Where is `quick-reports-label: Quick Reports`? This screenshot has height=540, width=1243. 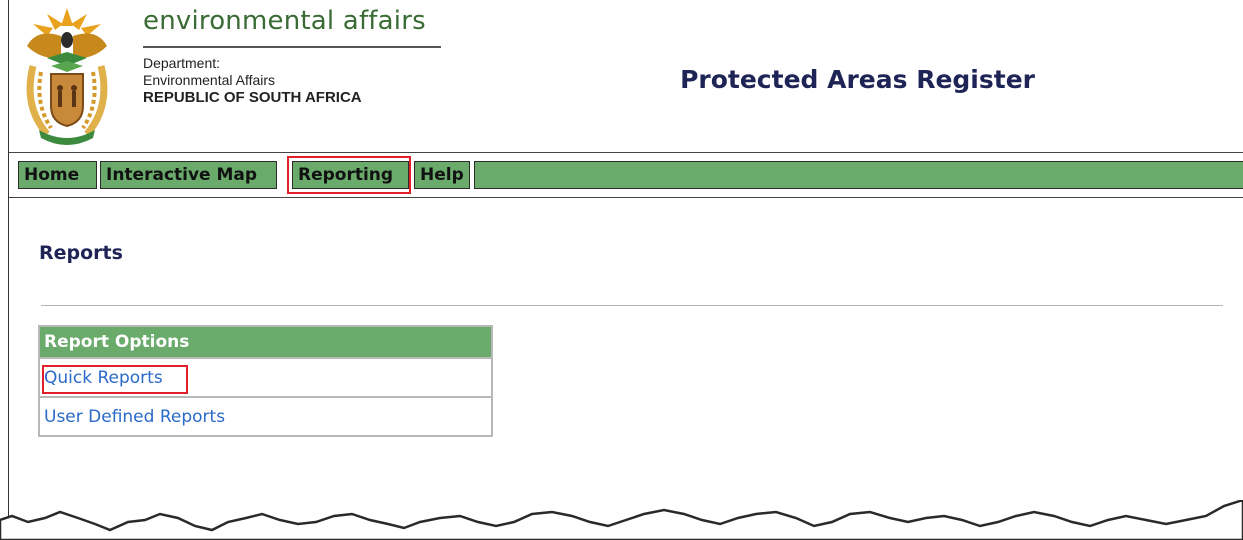
quick-reports-label: Quick Reports is located at coordinates (103, 378).